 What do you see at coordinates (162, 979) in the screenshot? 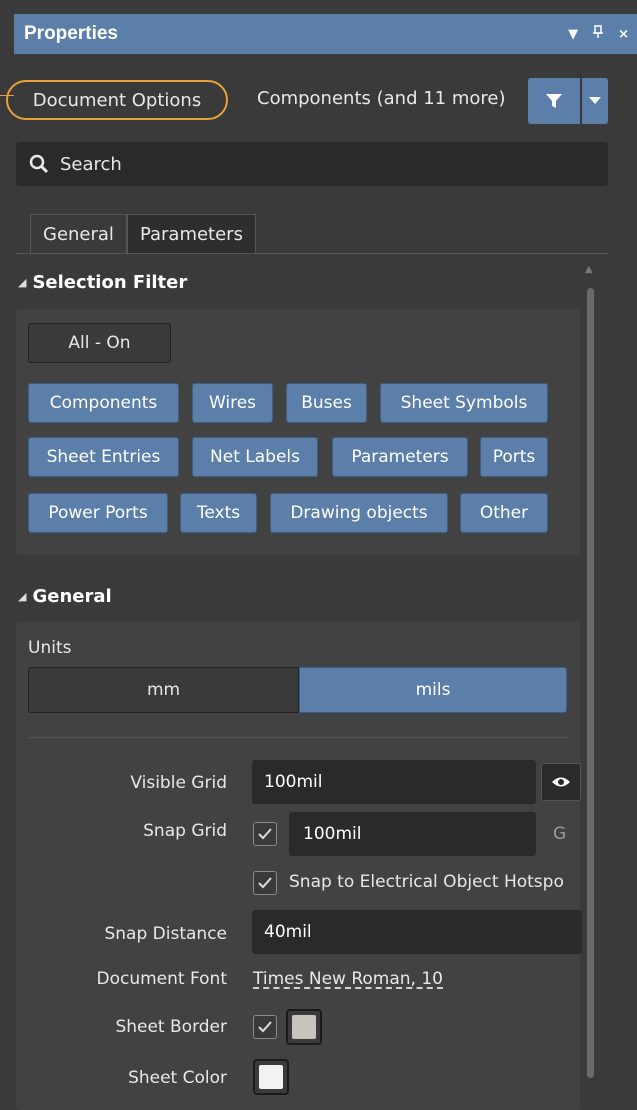
I see `document-font-label: Document Font` at bounding box center [162, 979].